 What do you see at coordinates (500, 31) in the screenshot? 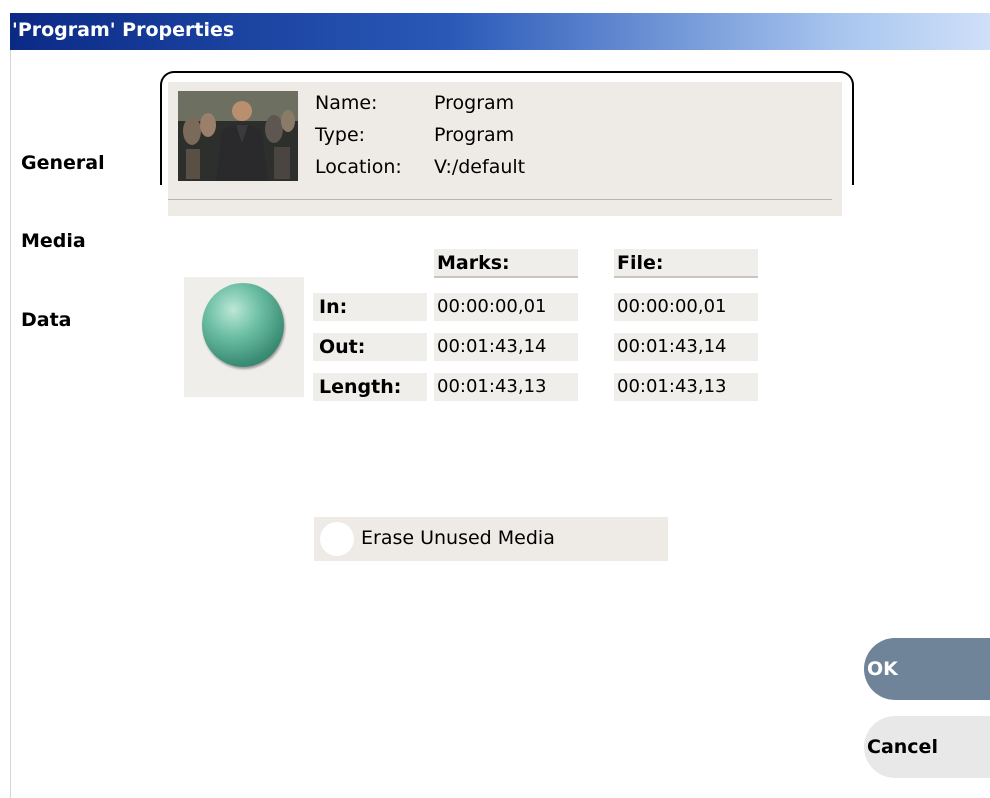
I see `title-bar: 'Program' Properties` at bounding box center [500, 31].